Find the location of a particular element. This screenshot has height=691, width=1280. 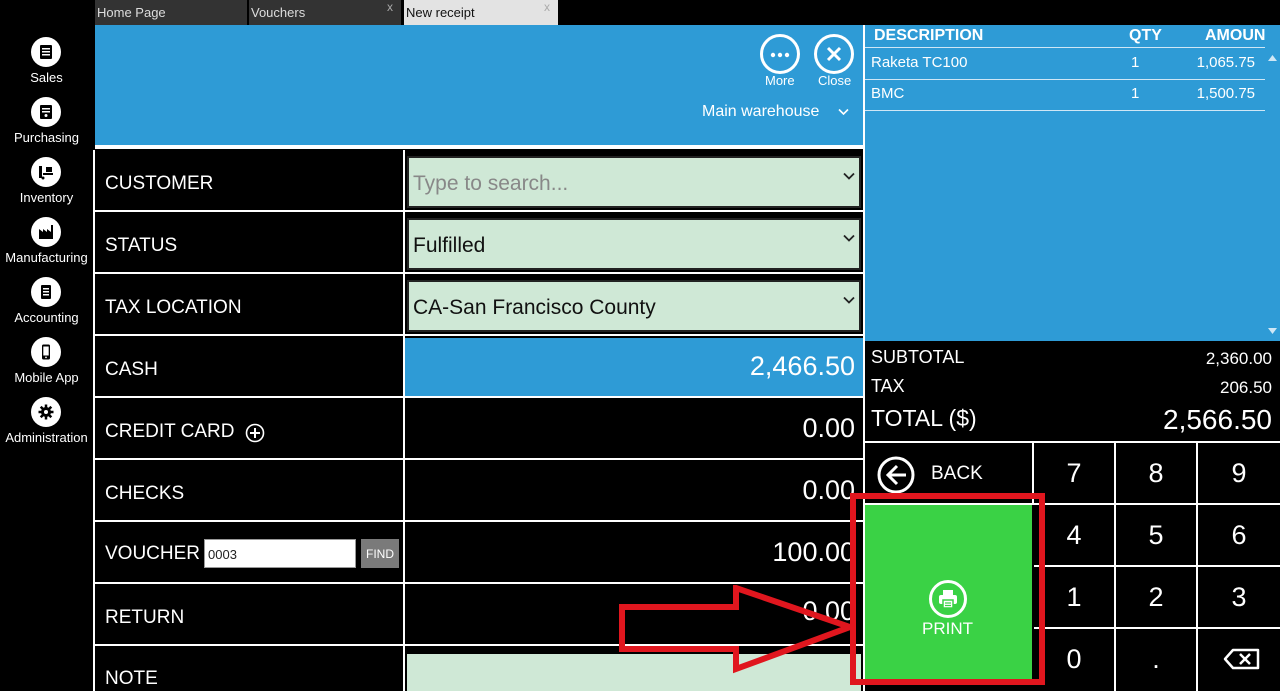

keypad-key-7: 7 is located at coordinates (1075, 474).